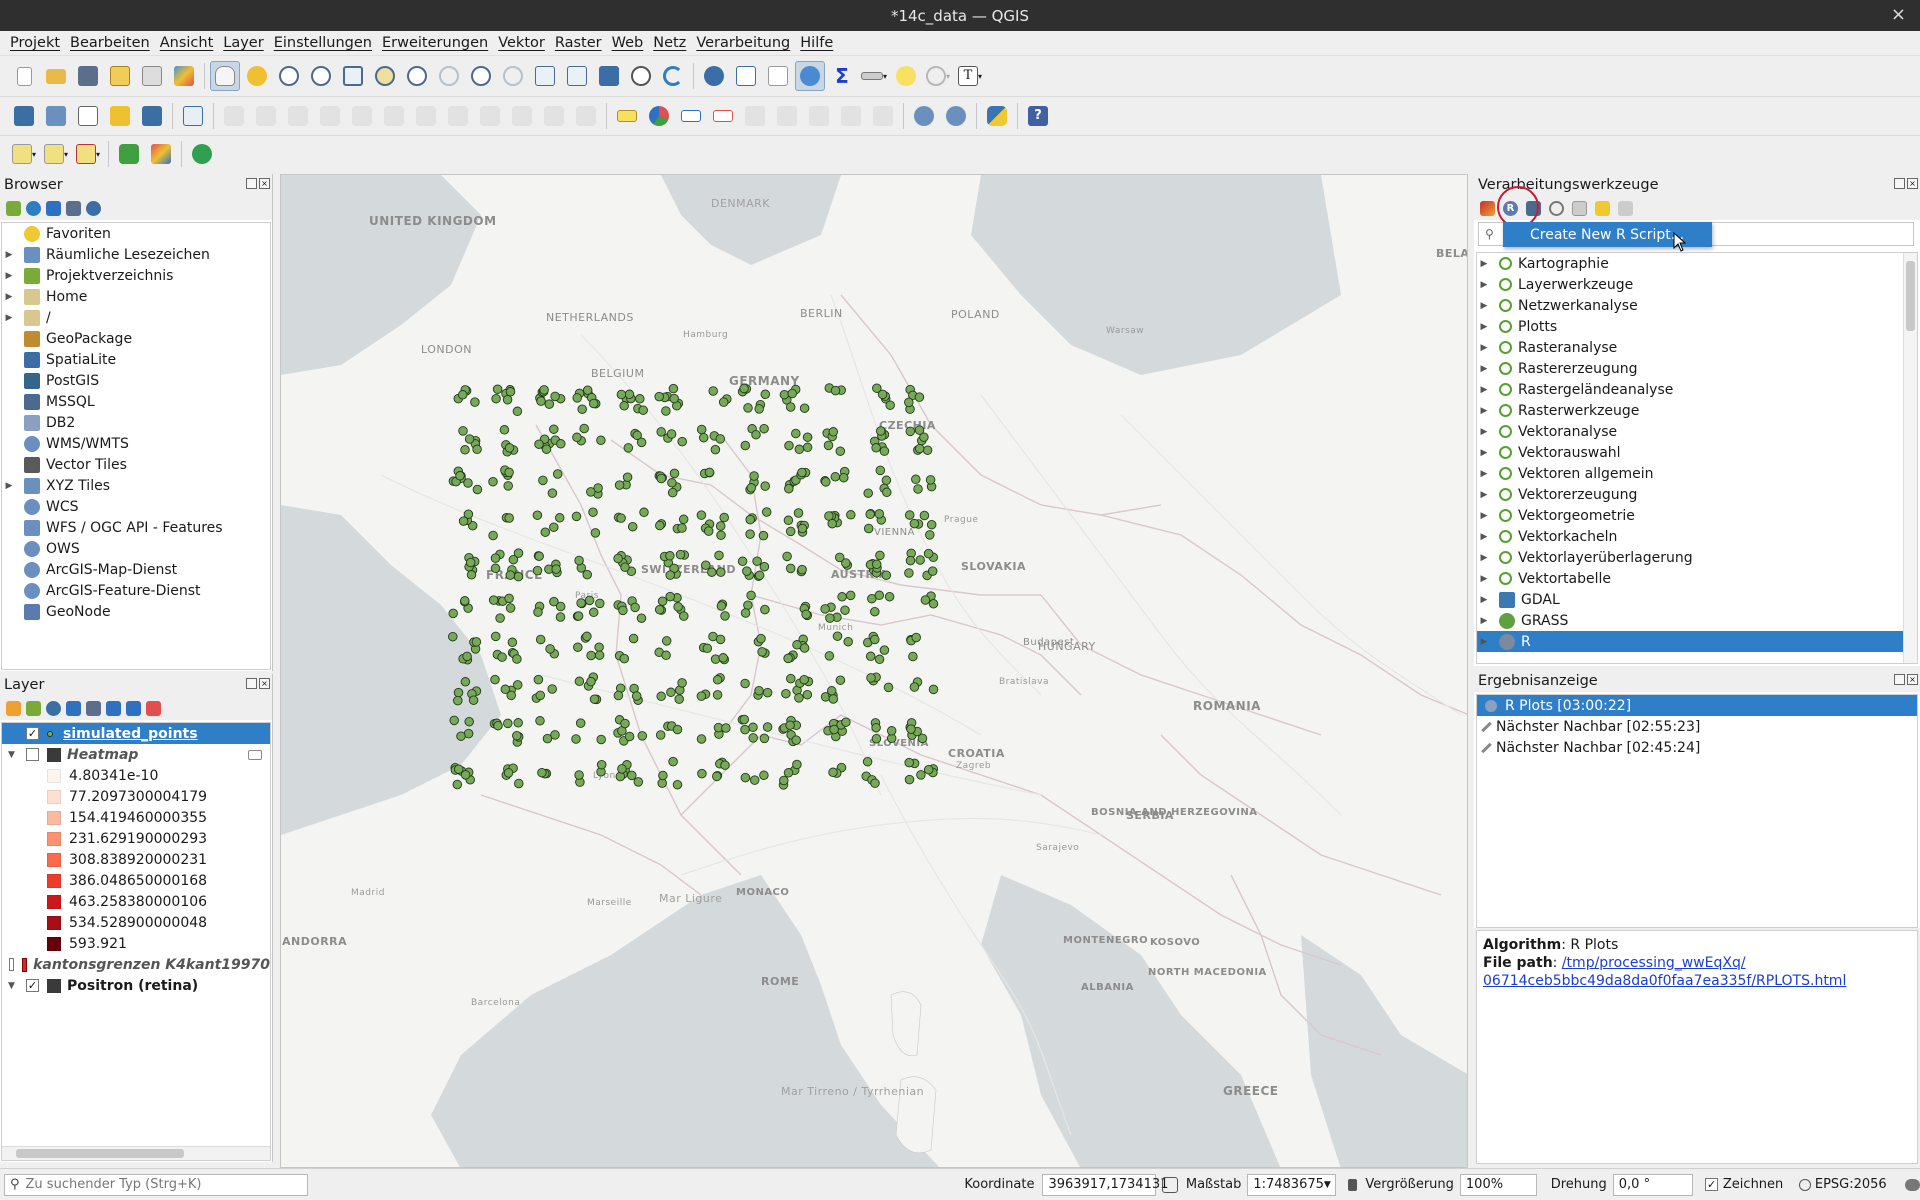 This screenshot has height=1200, width=1920. What do you see at coordinates (1690, 452) in the screenshot?
I see `toolbox-group-vektorauswahl: ▶ Vektorauswahl` at bounding box center [1690, 452].